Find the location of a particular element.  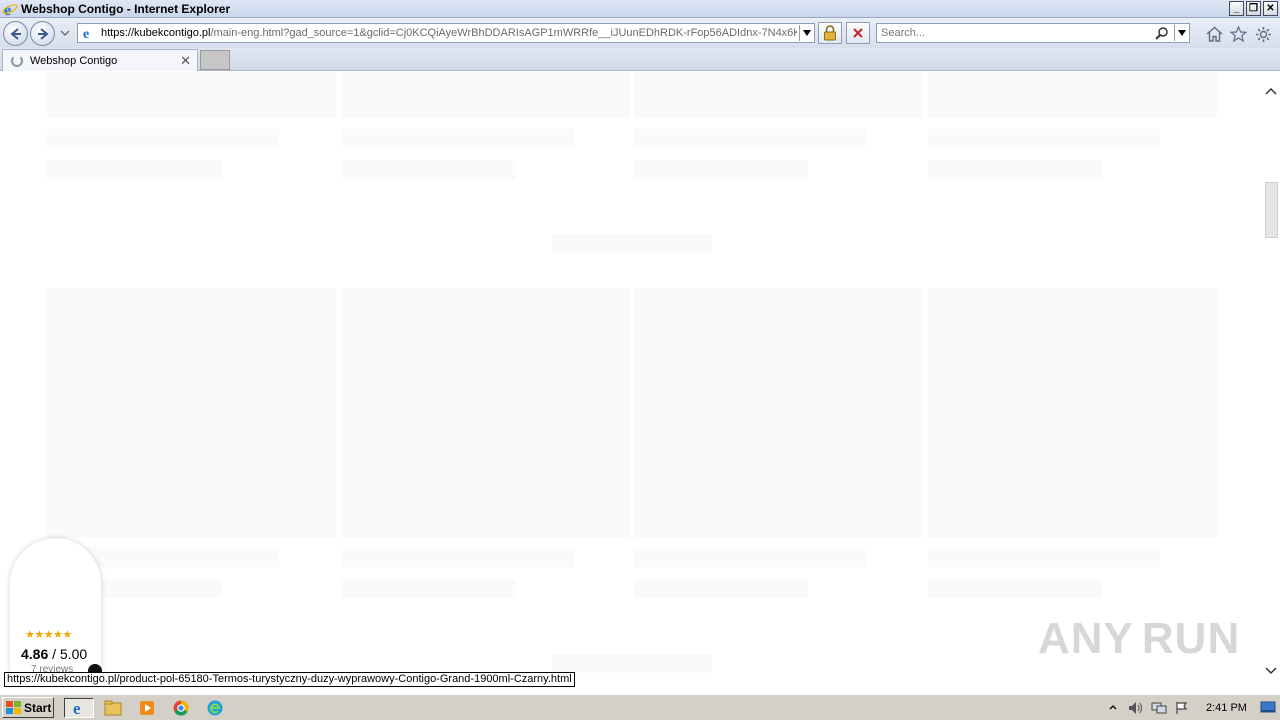

tab-bar: Webshop Contigo ✕ is located at coordinates (640, 59).